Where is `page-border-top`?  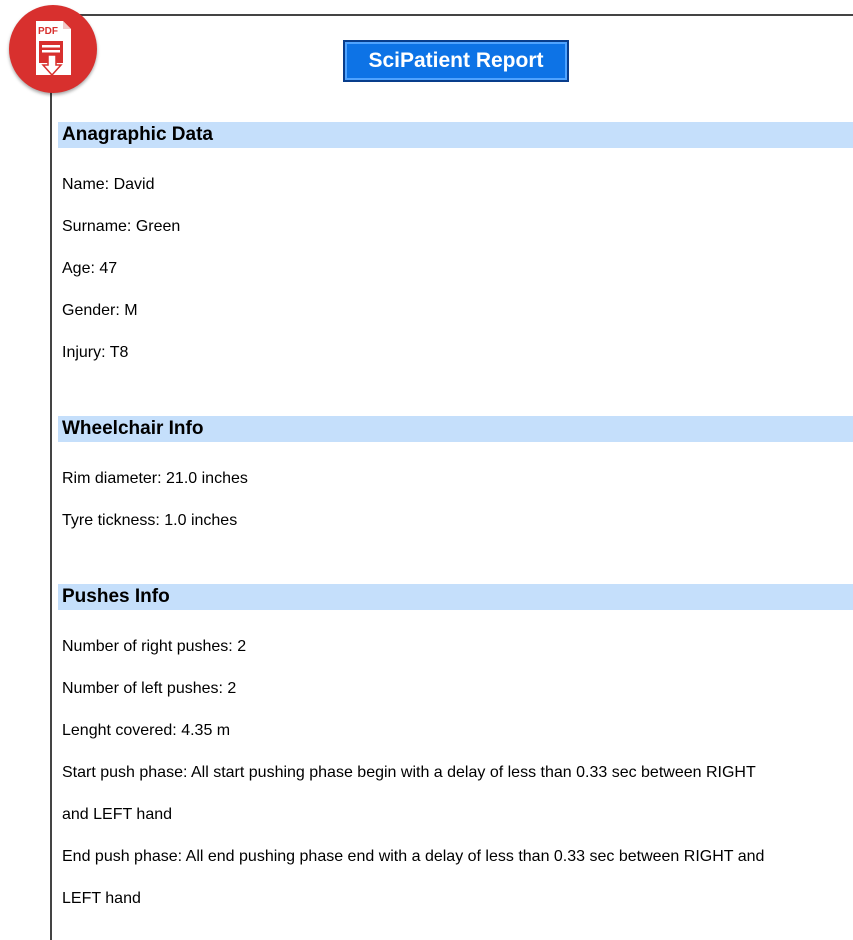 page-border-top is located at coordinates (451, 15).